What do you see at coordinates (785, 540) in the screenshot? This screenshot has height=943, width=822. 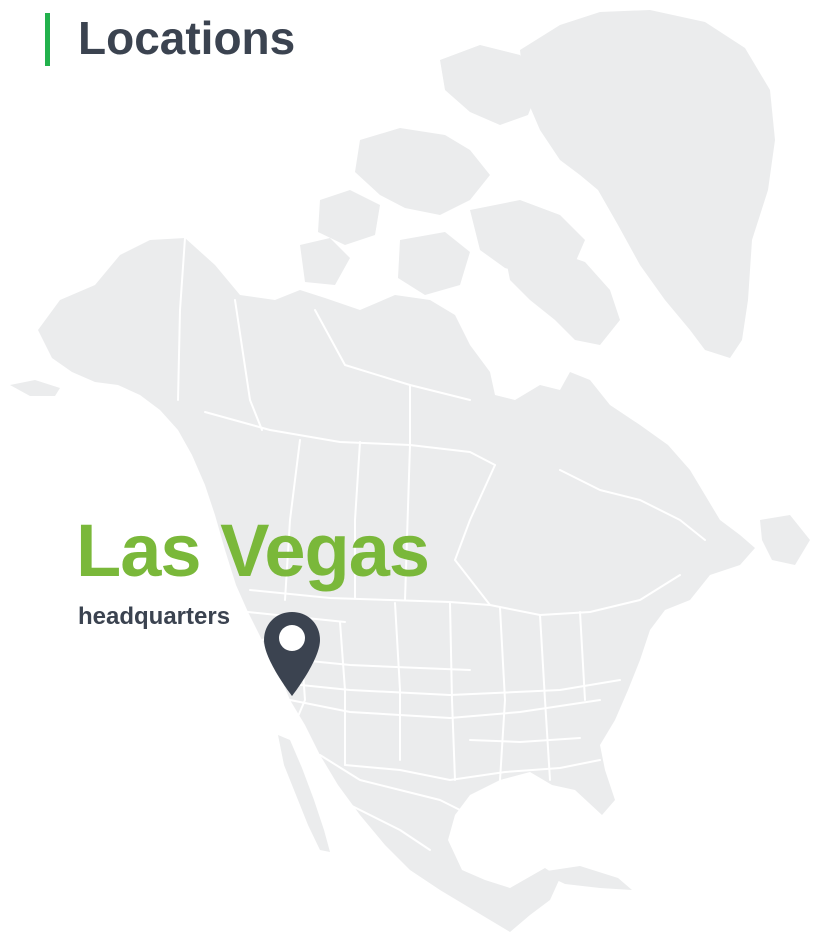 I see `newfoundland-land` at bounding box center [785, 540].